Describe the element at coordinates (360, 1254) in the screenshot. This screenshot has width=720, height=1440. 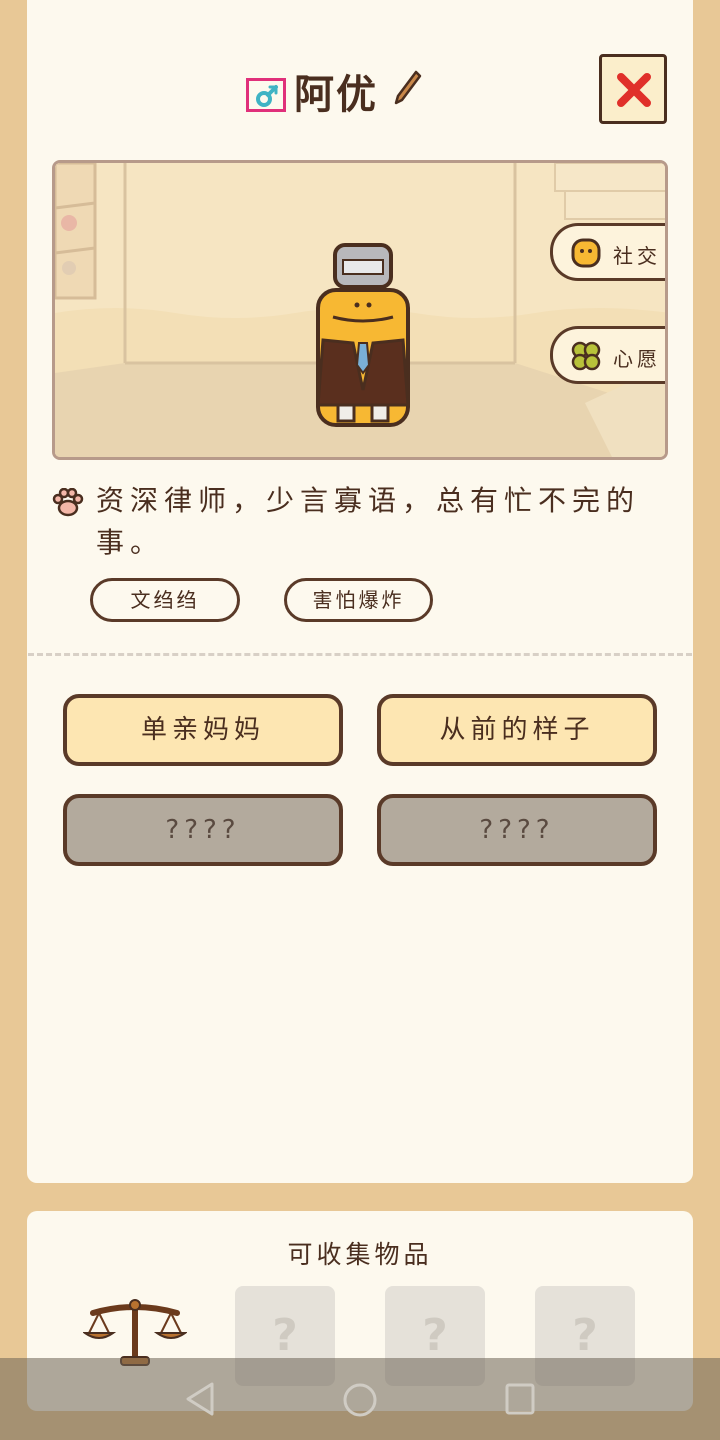
I see `collectibles-title: 可收集物品` at that location.